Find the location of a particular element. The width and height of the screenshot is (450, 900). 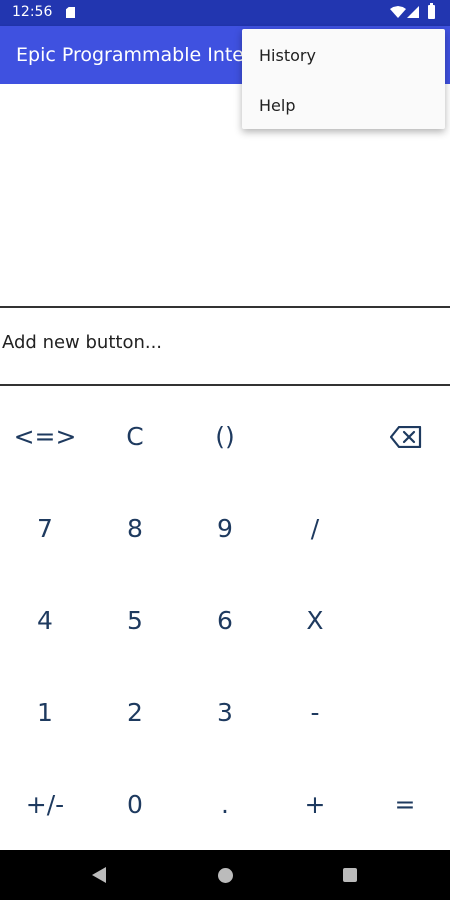

back-icon is located at coordinates (99, 875).